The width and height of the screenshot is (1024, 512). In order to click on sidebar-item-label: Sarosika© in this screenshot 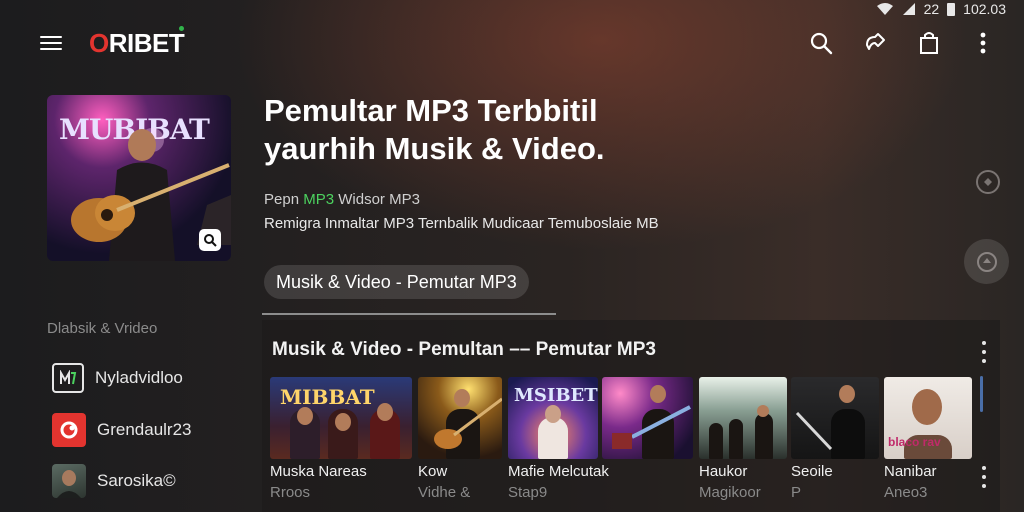, I will do `click(136, 480)`.